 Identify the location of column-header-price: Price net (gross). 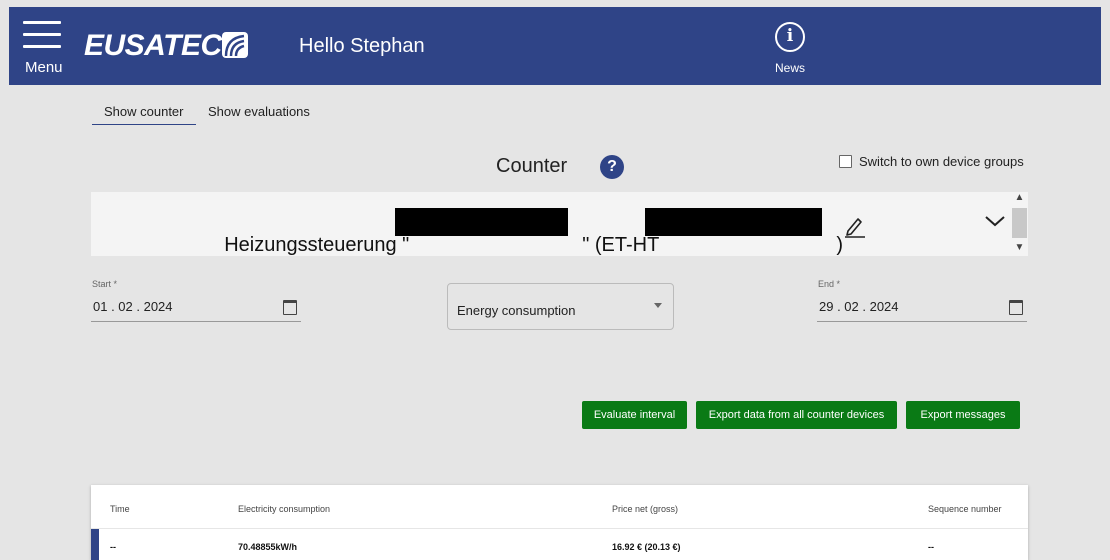
(645, 509).